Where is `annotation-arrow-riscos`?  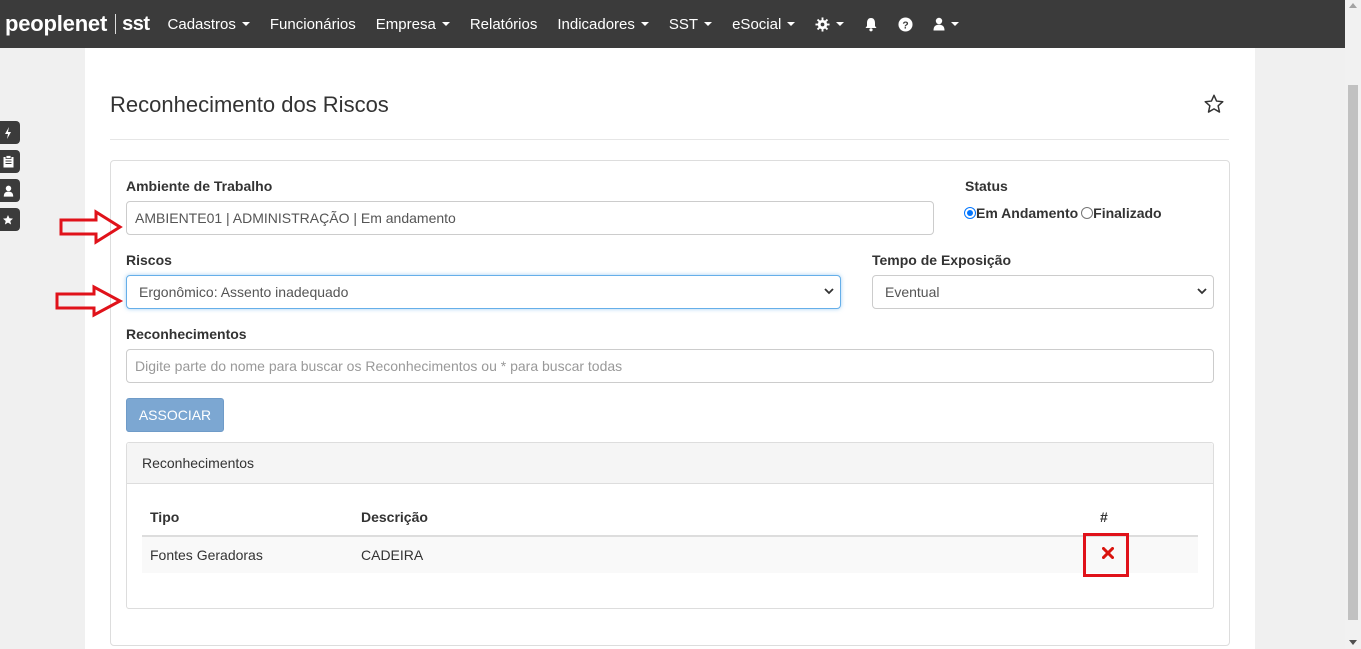 annotation-arrow-riscos is located at coordinates (89, 301).